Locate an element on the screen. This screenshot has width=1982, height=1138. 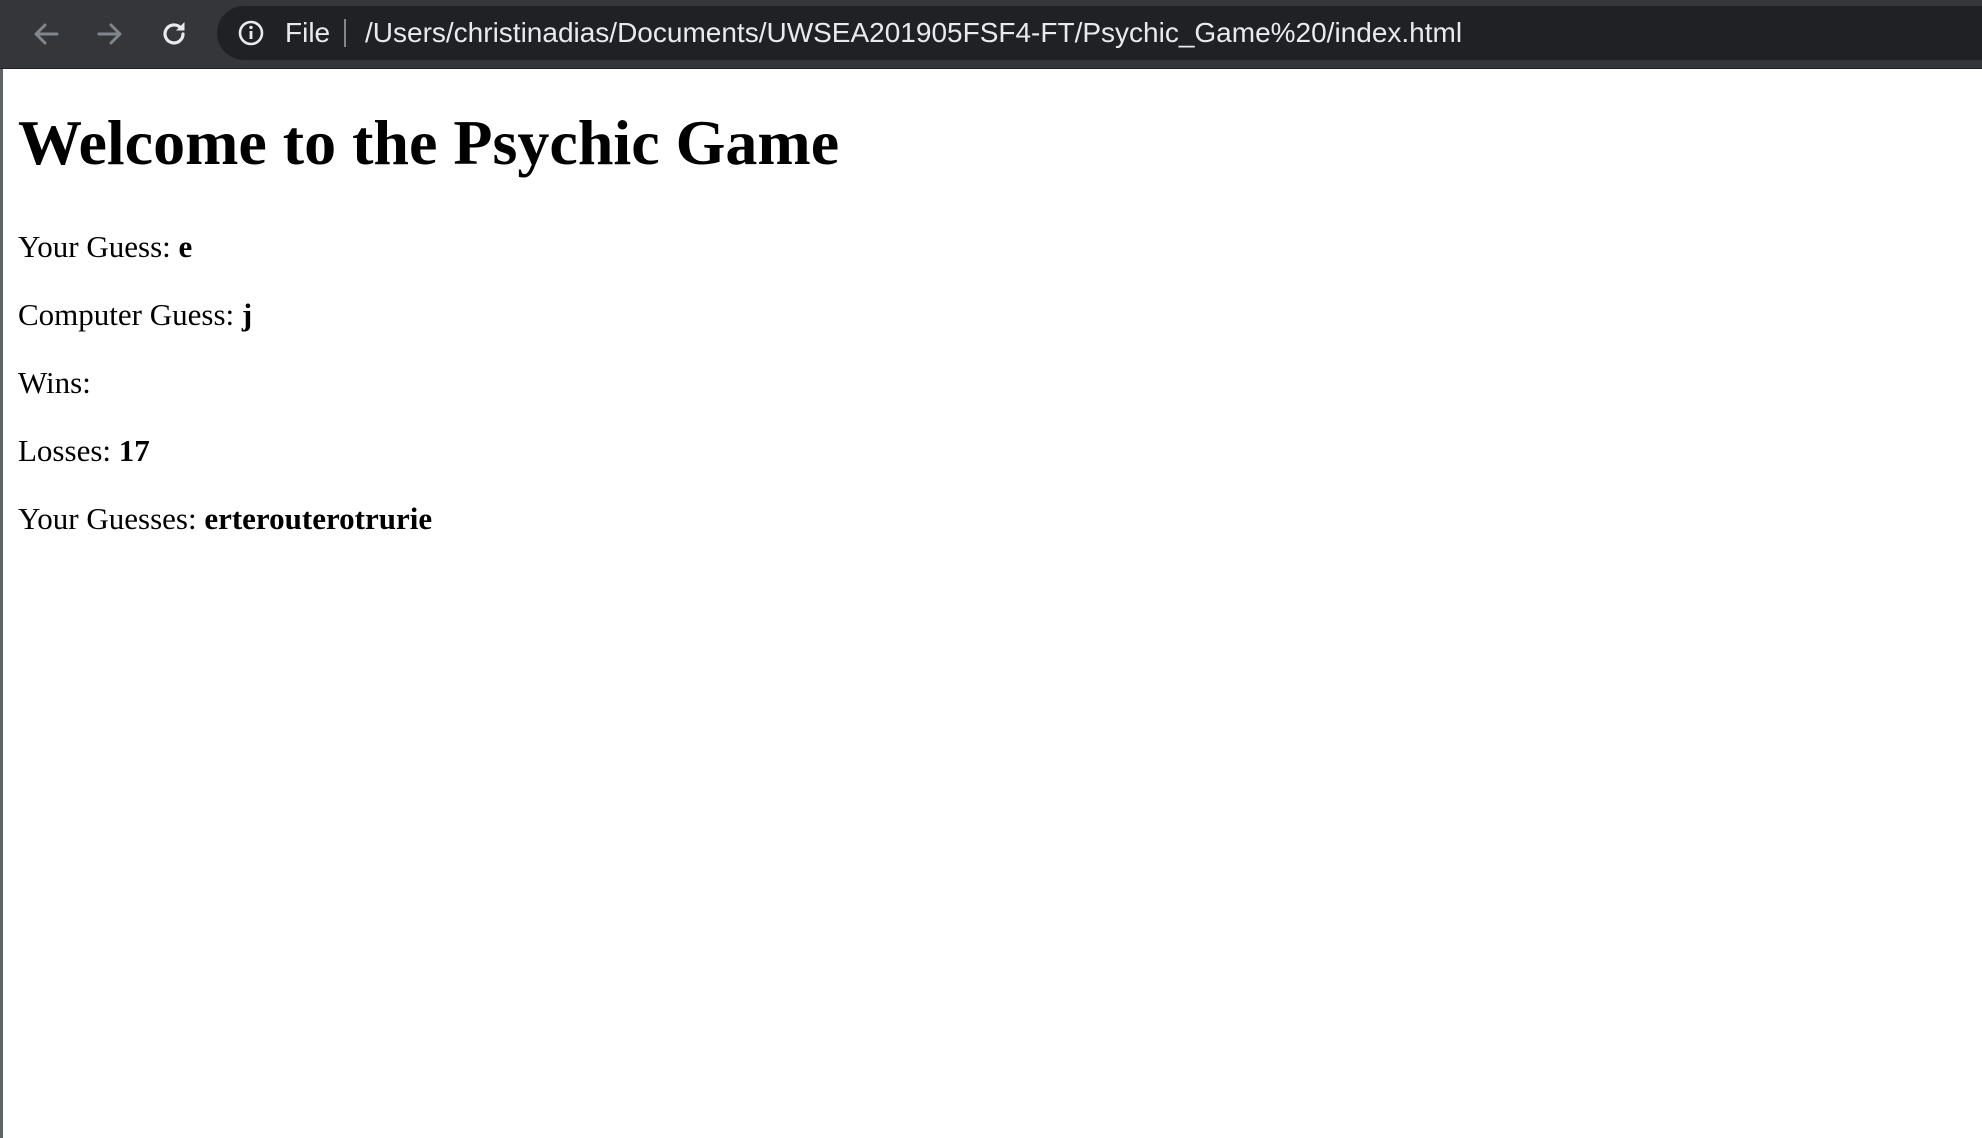
computer-guess-line: Computer Guess: j is located at coordinates (135, 314).